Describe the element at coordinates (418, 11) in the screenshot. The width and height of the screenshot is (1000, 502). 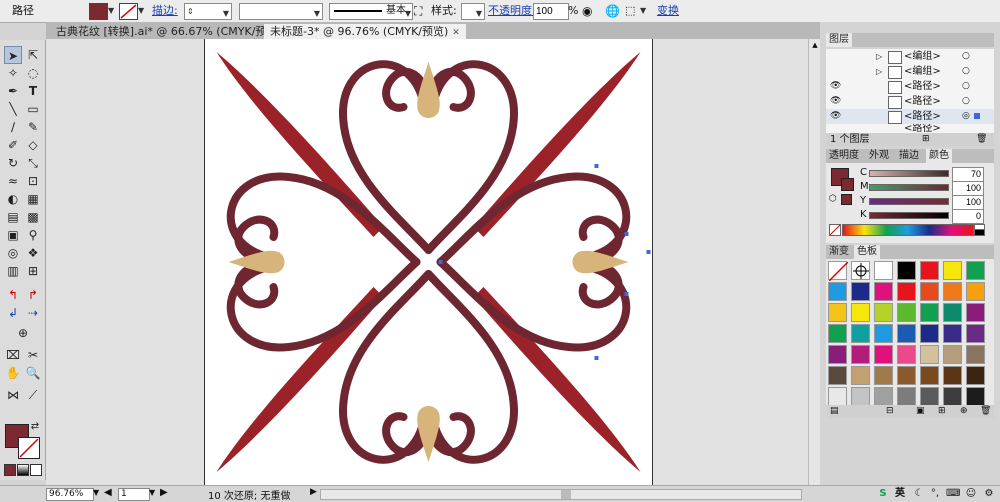
I see `align-stroke-icon: ⛶` at that location.